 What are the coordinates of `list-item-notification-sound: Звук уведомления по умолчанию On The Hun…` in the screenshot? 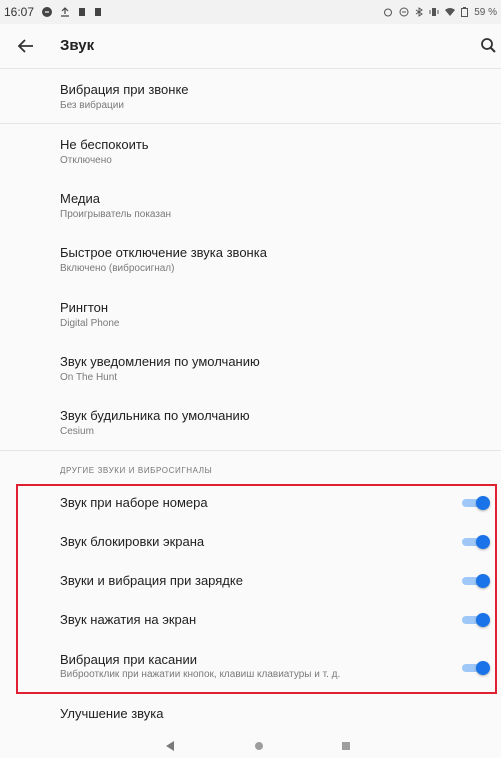 It's located at (270, 369).